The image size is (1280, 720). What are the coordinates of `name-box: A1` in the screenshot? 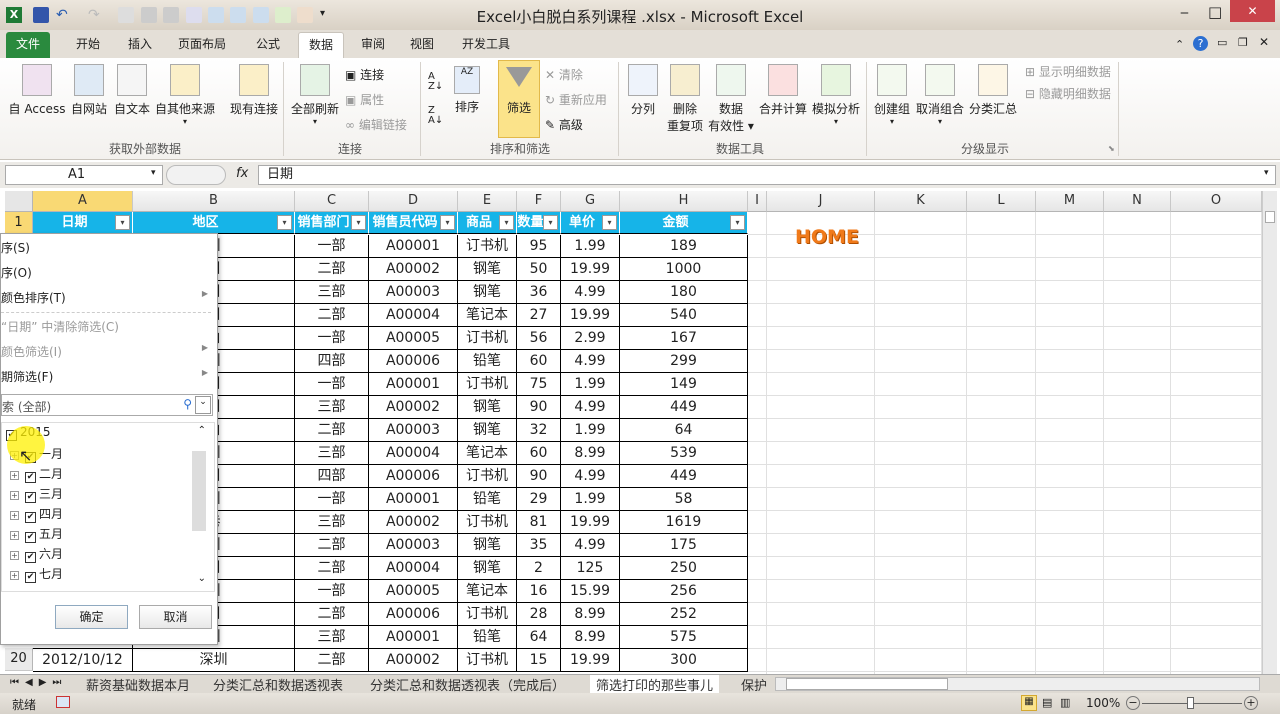 It's located at (84, 175).